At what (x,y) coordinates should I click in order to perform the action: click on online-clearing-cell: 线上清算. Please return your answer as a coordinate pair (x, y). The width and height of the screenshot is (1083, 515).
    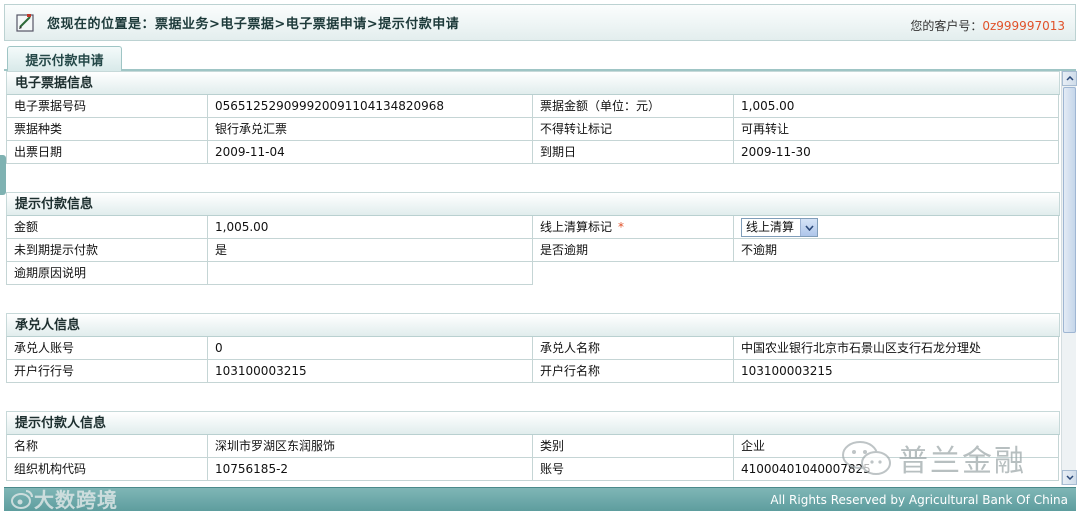
    Looking at the image, I should click on (896, 227).